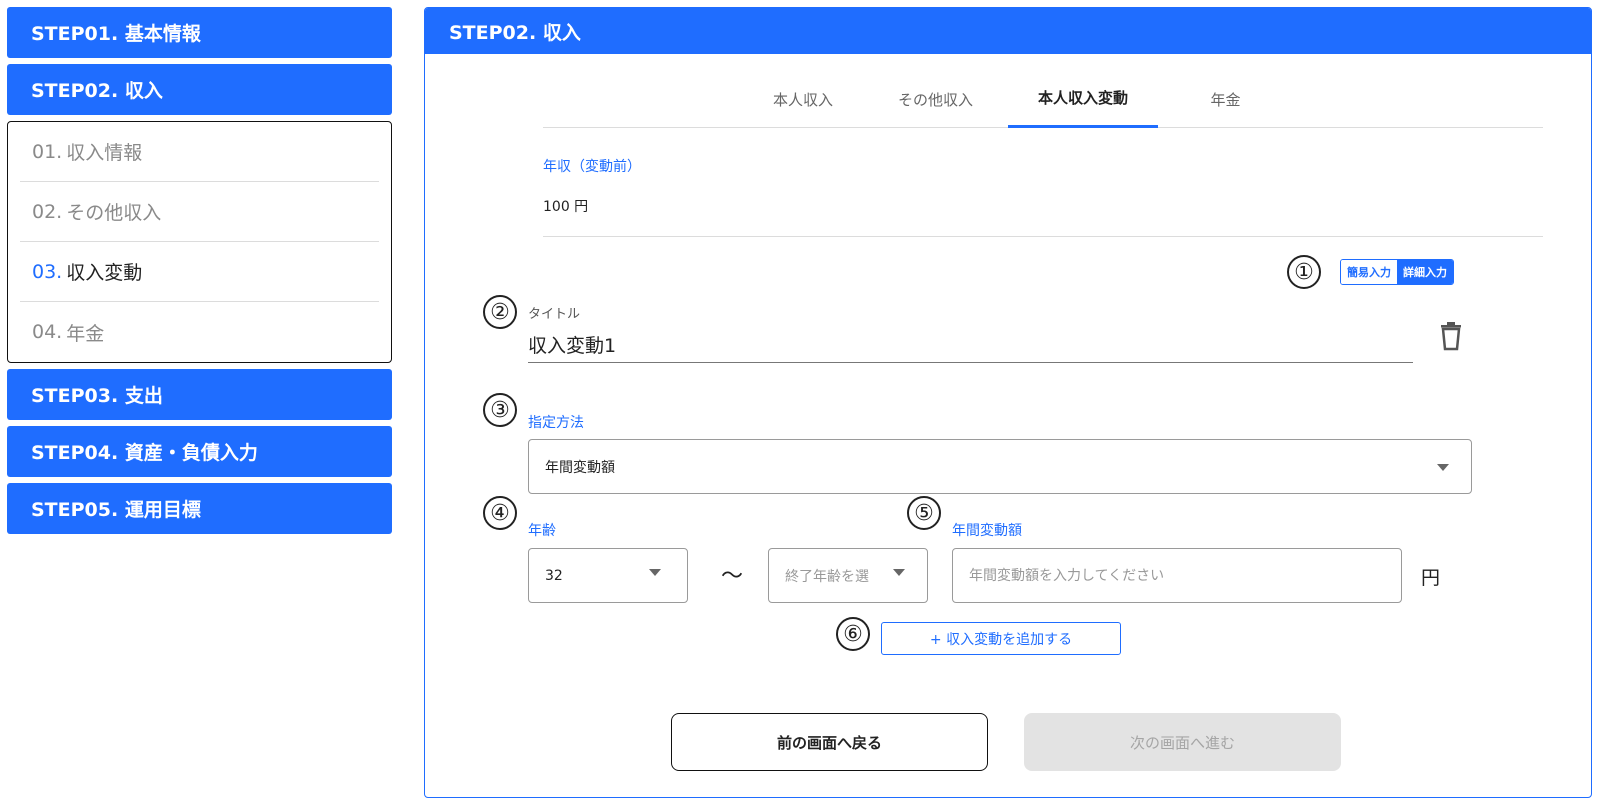 This screenshot has width=1600, height=809. I want to click on substep-other-income: 02. その他収入, so click(199, 212).